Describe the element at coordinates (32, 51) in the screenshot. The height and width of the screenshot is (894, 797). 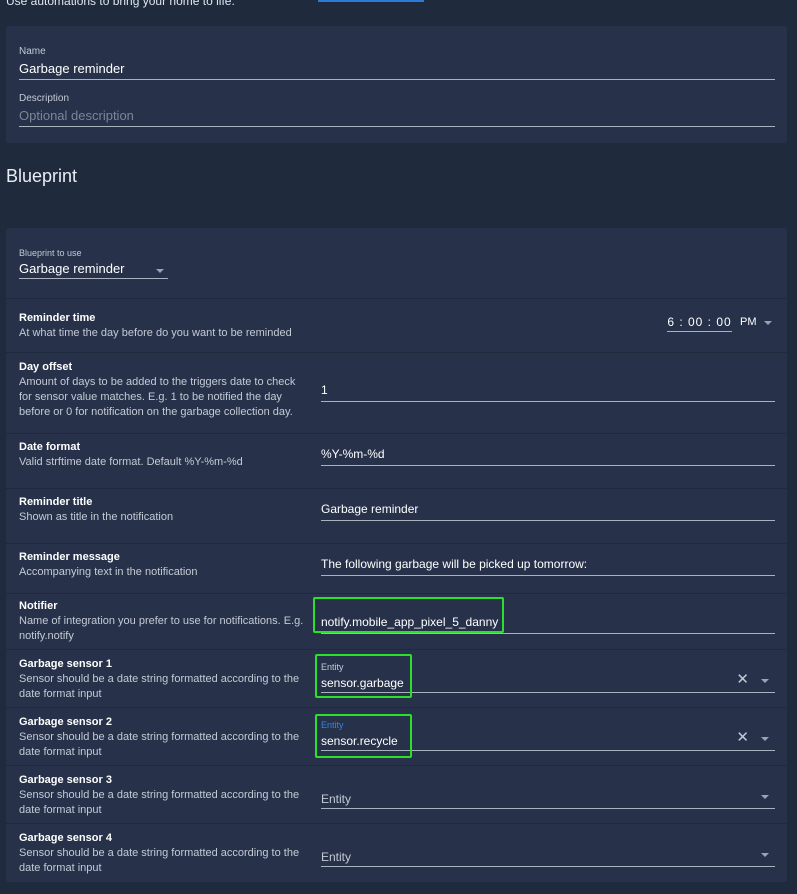
I see `name-label: Name` at that location.